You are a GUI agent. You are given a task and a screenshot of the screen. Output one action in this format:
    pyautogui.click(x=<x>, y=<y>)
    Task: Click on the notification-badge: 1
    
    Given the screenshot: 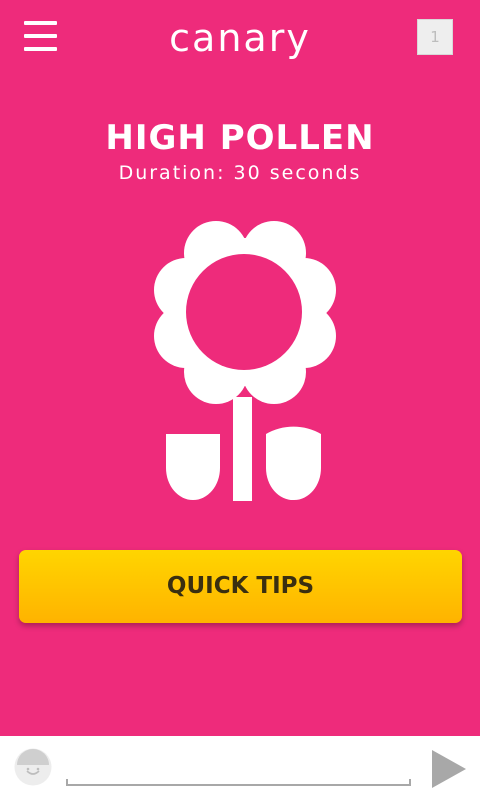 What is the action you would take?
    pyautogui.click(x=435, y=37)
    